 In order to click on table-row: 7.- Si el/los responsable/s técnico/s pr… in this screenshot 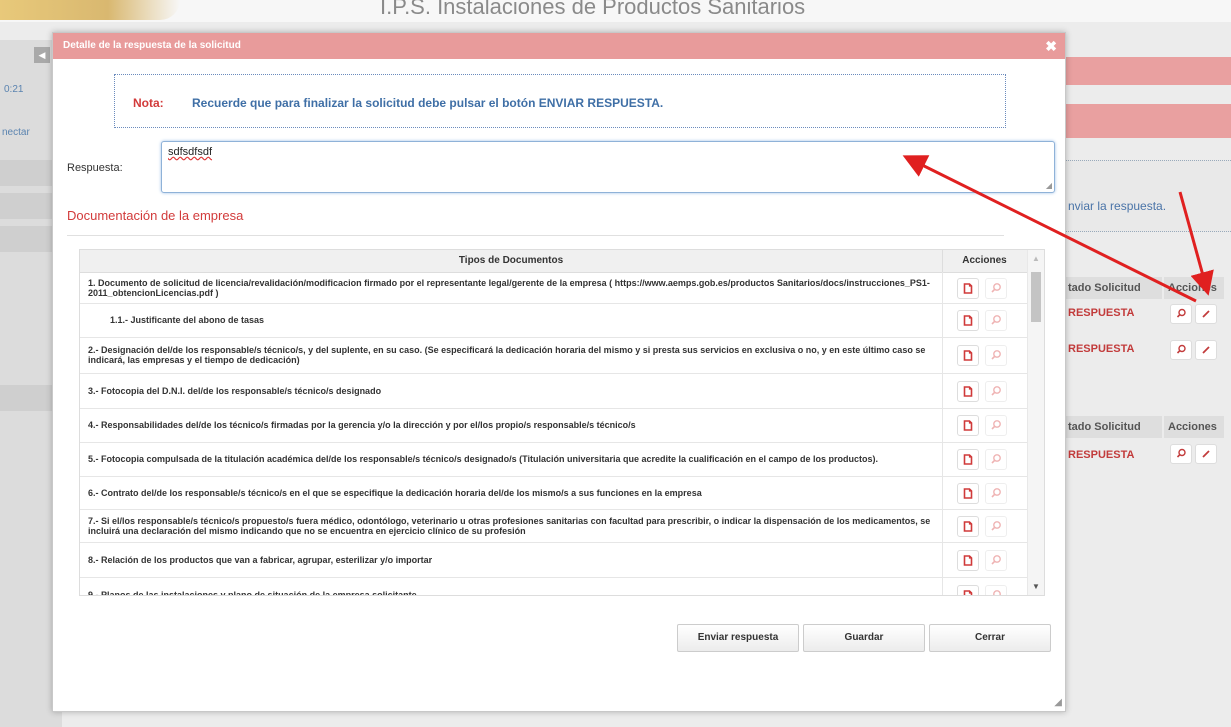, I will do `click(553, 526)`.